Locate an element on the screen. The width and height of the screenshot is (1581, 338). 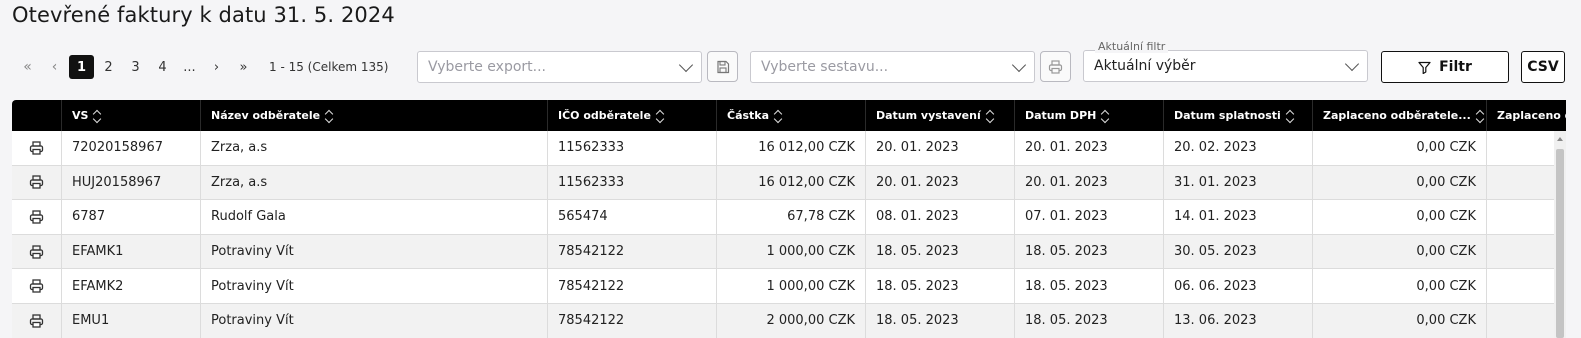
header-vs: VS is located at coordinates (131, 115).